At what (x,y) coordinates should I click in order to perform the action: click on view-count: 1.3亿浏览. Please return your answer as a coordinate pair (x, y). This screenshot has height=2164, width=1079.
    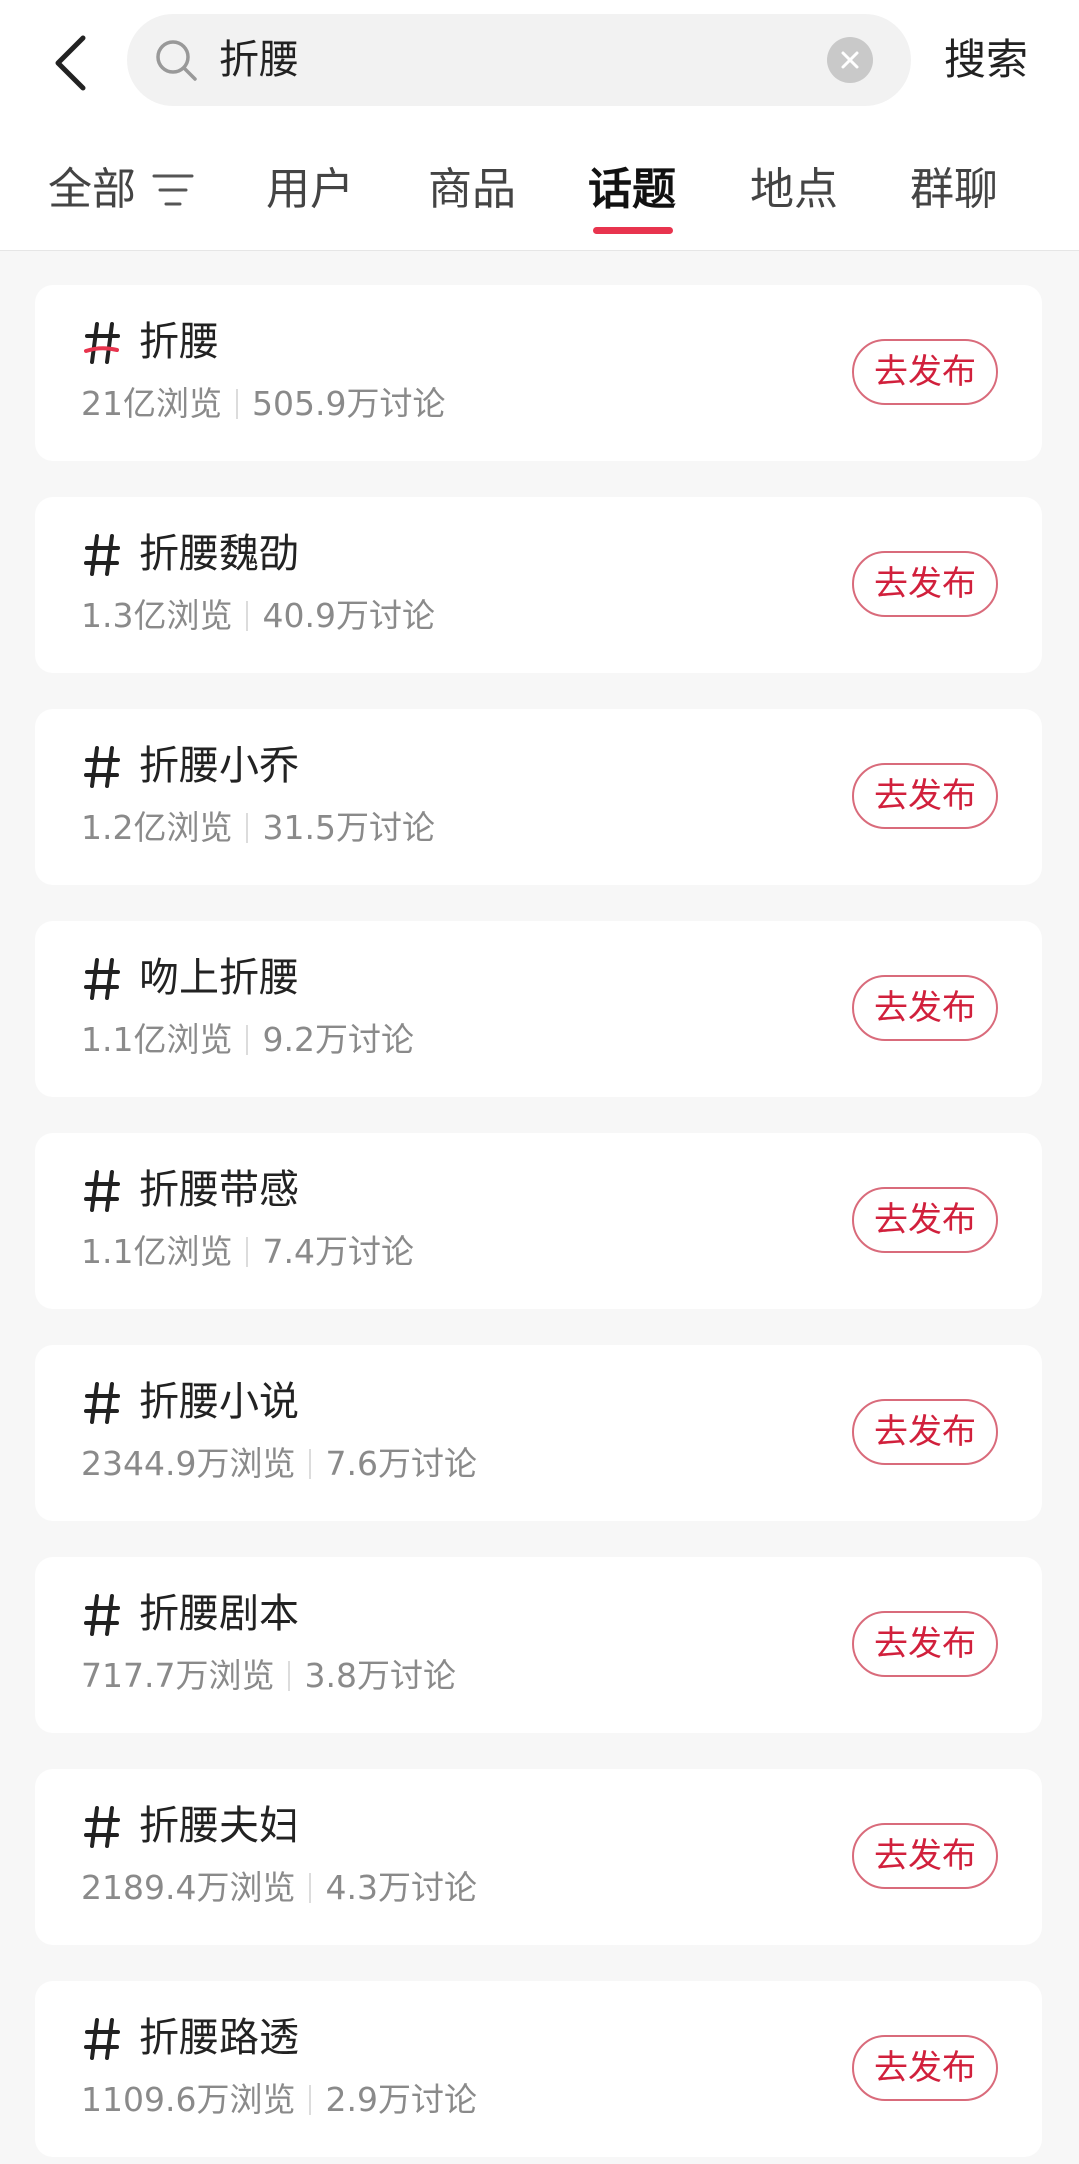
    Looking at the image, I should click on (157, 615).